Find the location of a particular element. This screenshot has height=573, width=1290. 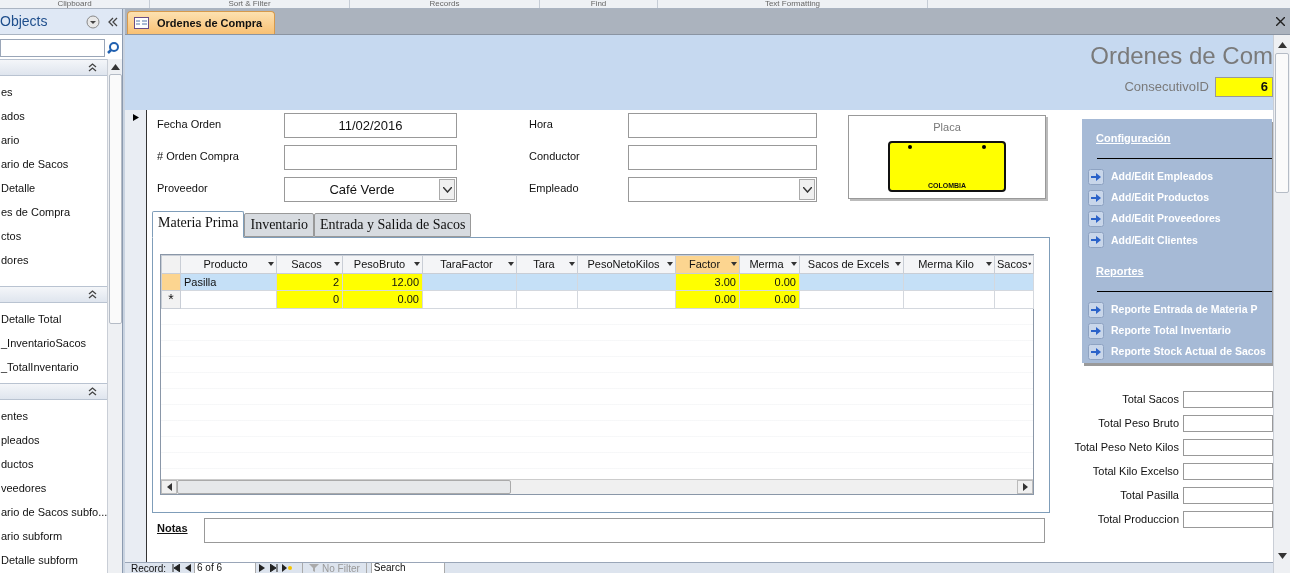

nav-item: ario is located at coordinates (54, 140).